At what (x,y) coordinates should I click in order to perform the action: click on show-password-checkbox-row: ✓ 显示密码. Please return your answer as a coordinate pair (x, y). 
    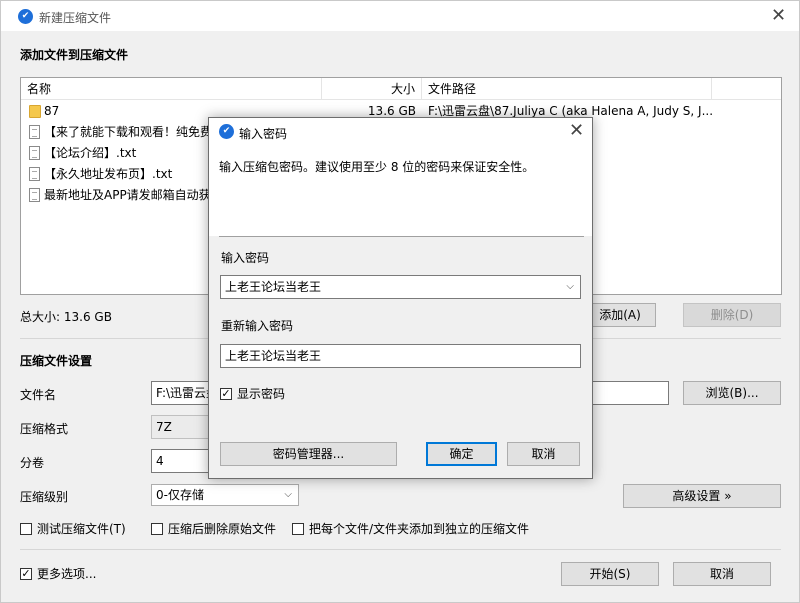
    Looking at the image, I should click on (265, 394).